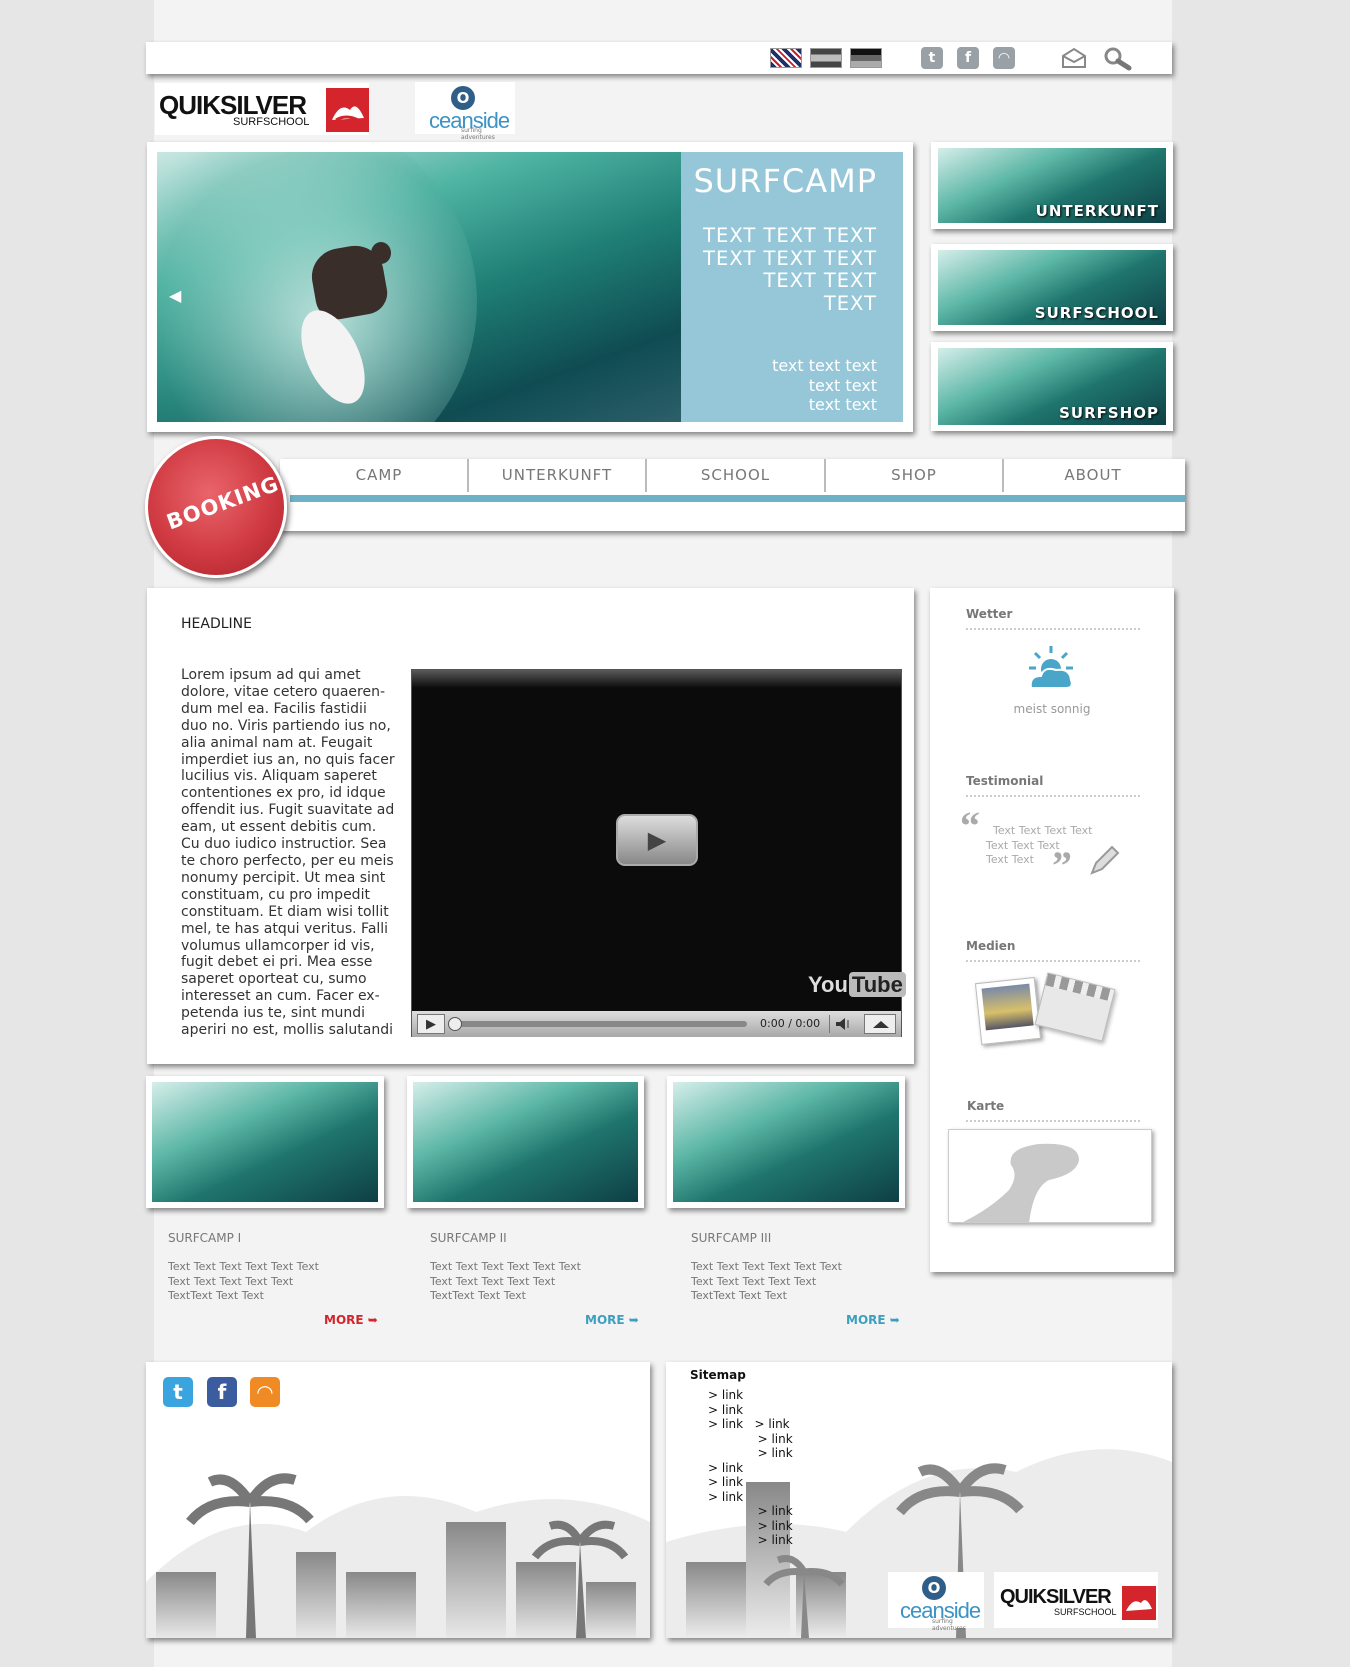 This screenshot has height=1667, width=1350. I want to click on oceanside-o-icon: O, so click(463, 98).